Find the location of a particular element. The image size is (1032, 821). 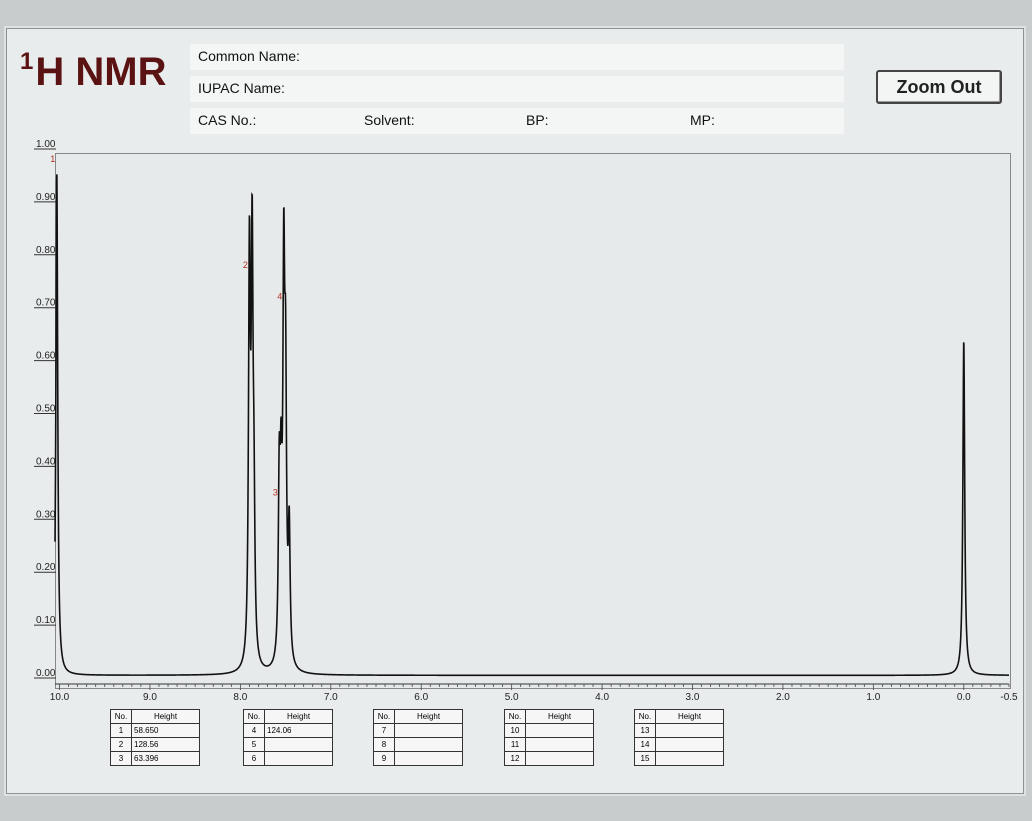

table-row: 13 is located at coordinates (679, 730).